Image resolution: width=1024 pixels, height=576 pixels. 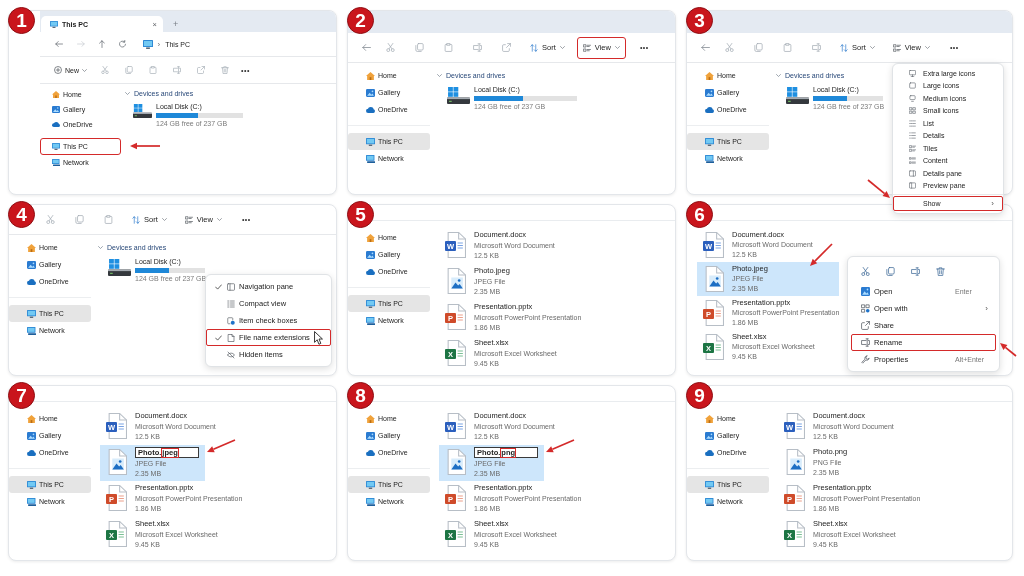 I want to click on refresh-icon, so click(x=123, y=44).